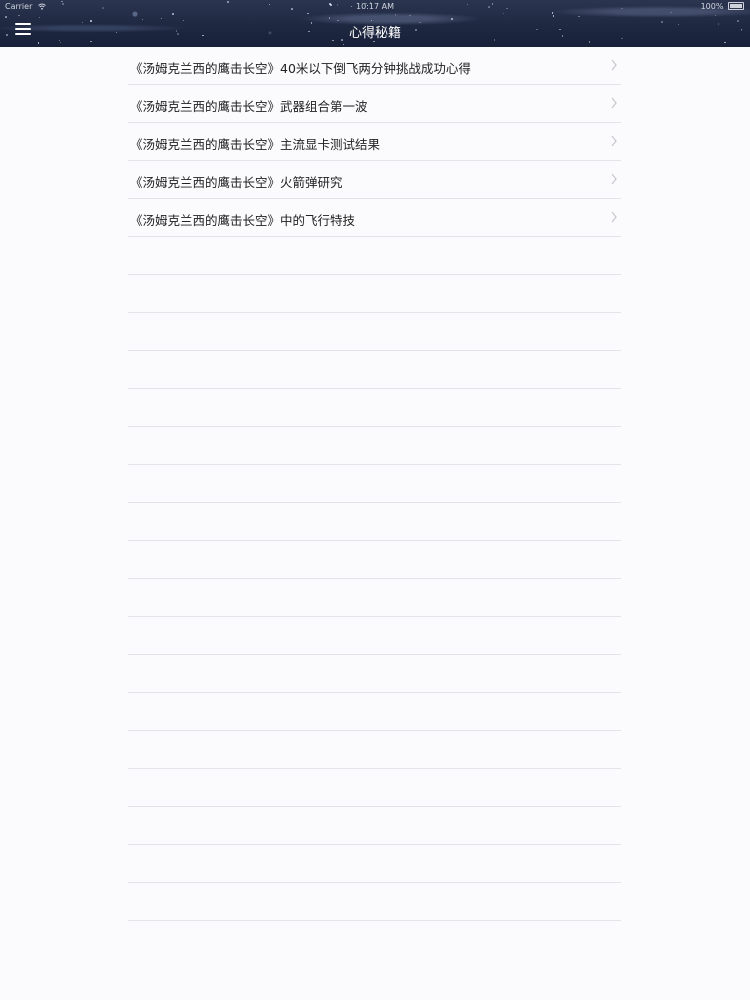  Describe the element at coordinates (374, 218) in the screenshot. I see `list-item: 《汤姆克兰西的鹰击长空》中的飞行特技` at that location.